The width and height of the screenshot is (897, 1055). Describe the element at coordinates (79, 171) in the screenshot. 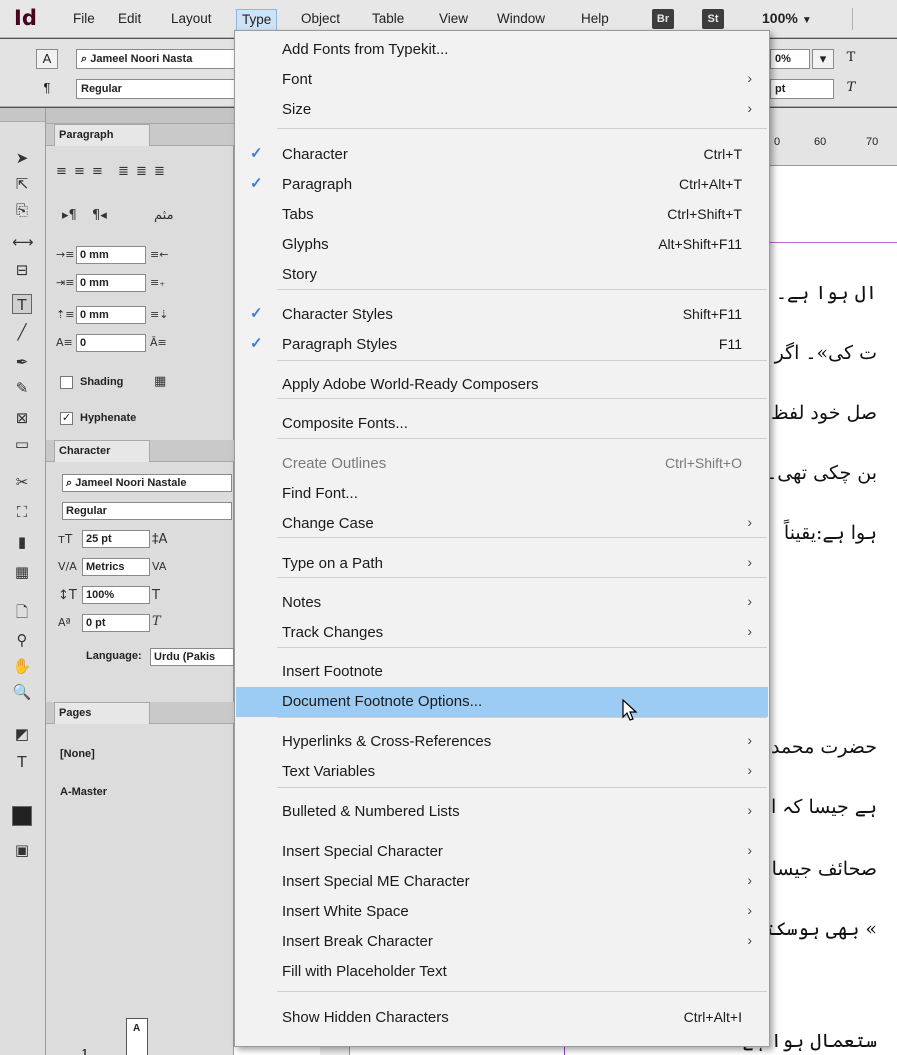

I see `align-center-icon: ≡` at that location.